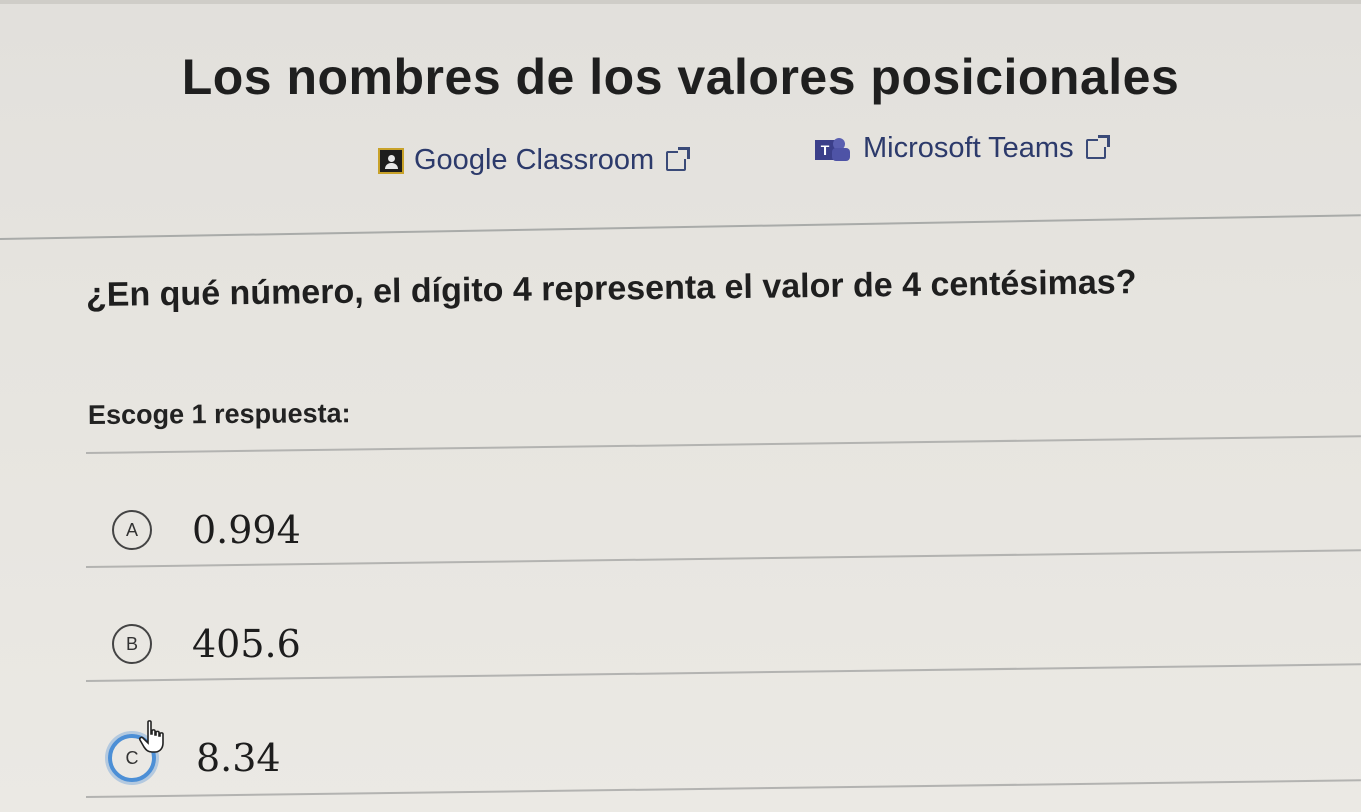  I want to click on page-title: Los nombres de los valores posicionales, so click(680, 77).